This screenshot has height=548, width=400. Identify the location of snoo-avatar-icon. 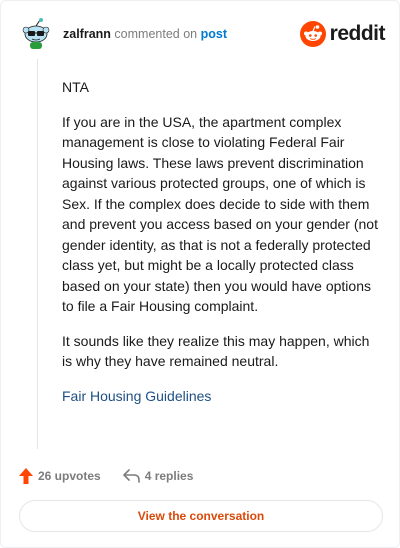
(36, 34).